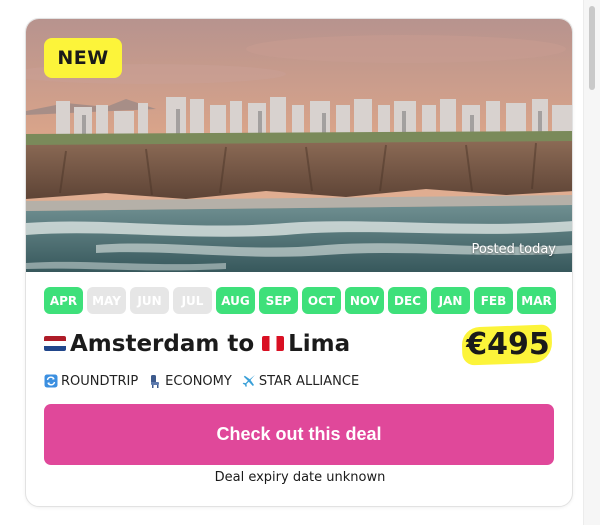 The width and height of the screenshot is (600, 525). Describe the element at coordinates (155, 381) in the screenshot. I see `seat-icon` at that location.